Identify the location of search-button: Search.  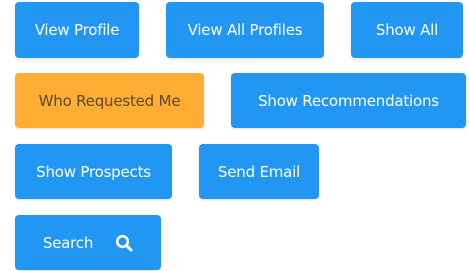
(88, 242).